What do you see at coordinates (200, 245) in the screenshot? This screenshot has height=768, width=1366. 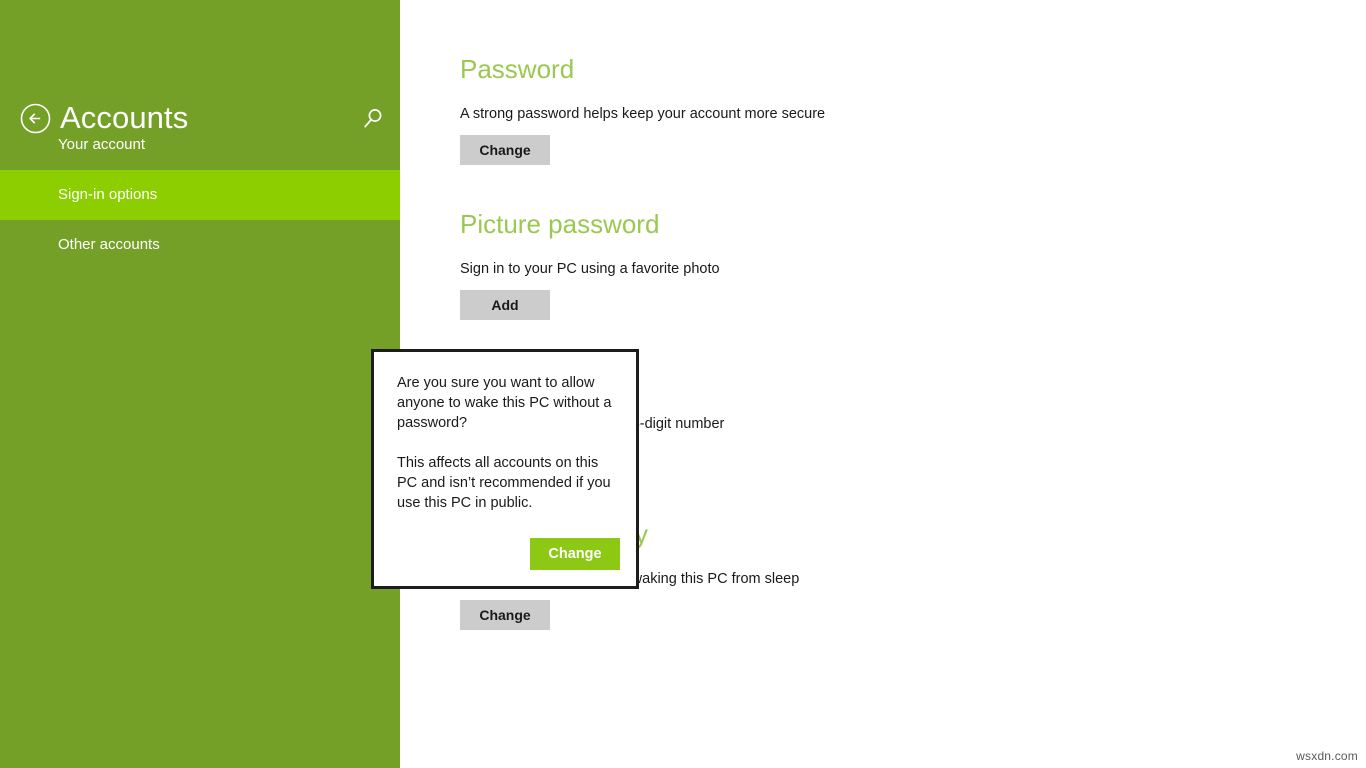 I see `sidebar-item-other-accounts: Other accounts` at bounding box center [200, 245].